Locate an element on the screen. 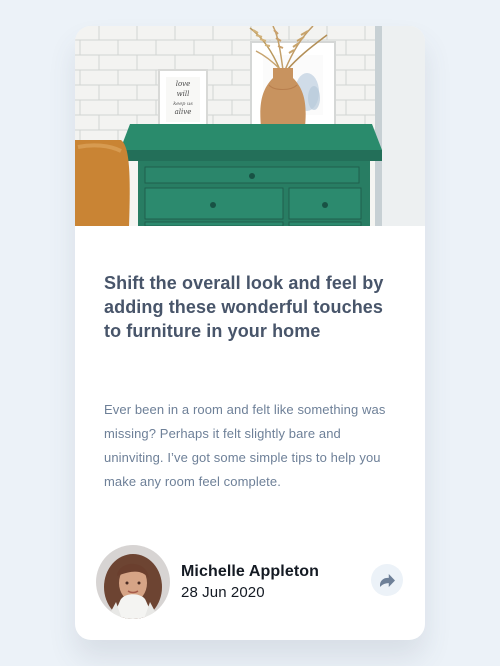 The height and width of the screenshot is (666, 500). share-icon is located at coordinates (387, 580).